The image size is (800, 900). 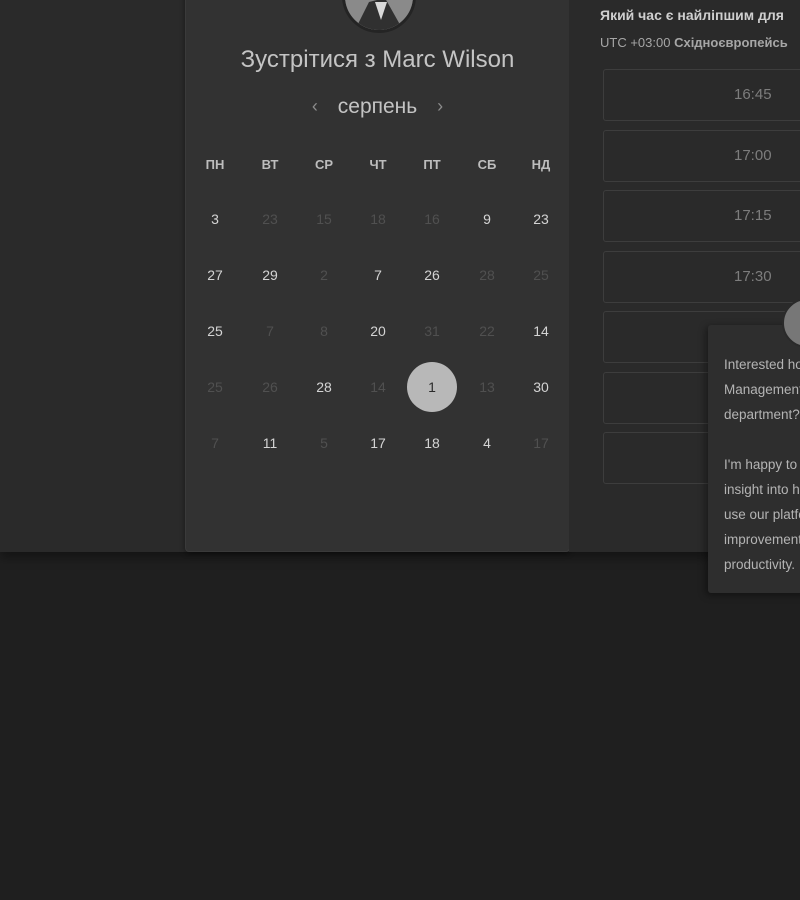 I want to click on time-question-heading: Який час є найліпшим для, so click(x=692, y=15).